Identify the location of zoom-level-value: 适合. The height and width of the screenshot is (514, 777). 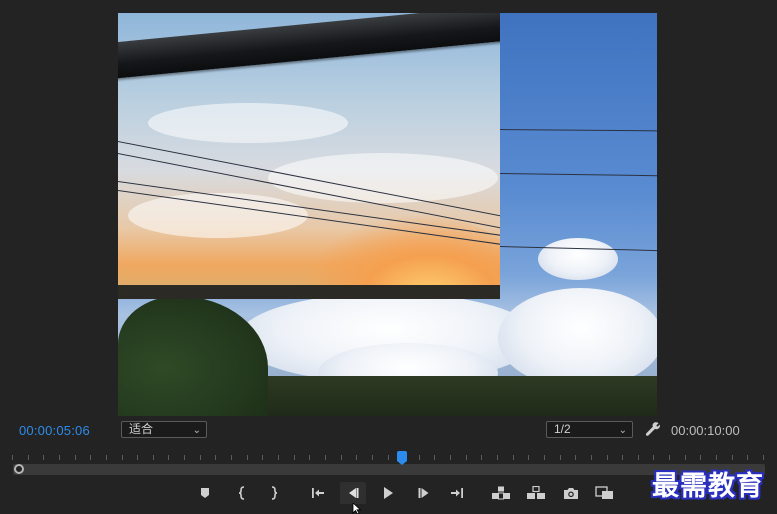
(141, 429).